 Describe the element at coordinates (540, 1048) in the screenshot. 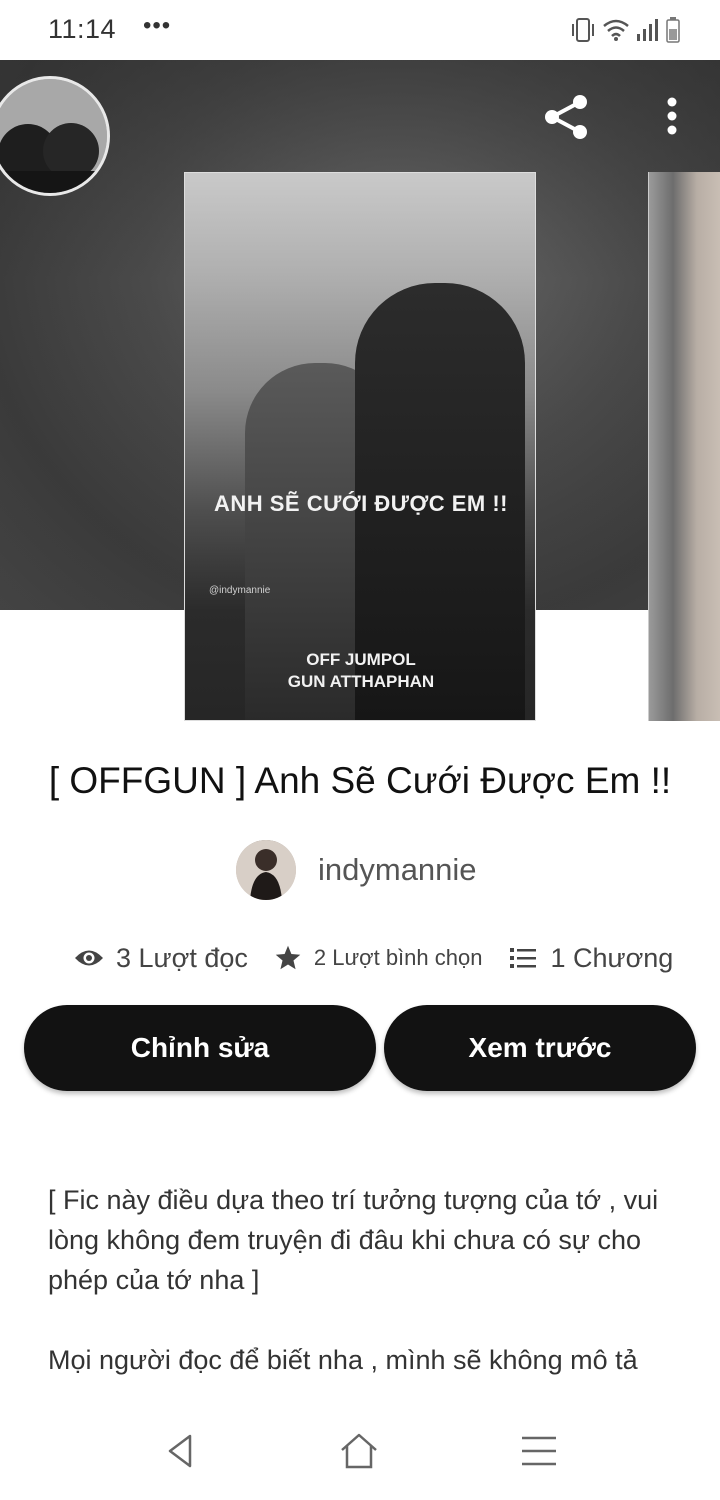

I see `preview-button: Xem trước` at that location.